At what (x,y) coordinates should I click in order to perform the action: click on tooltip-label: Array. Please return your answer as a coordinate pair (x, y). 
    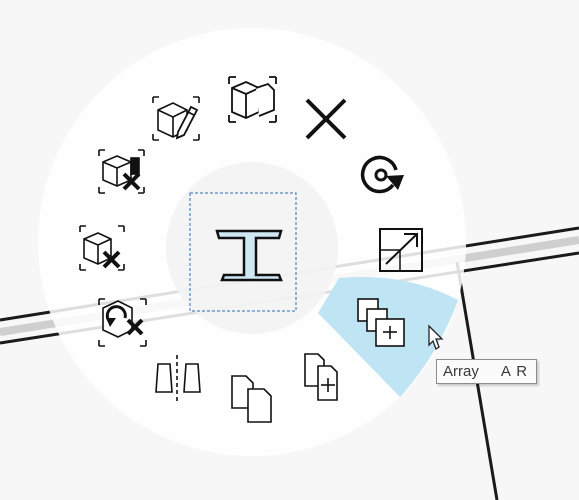
    Looking at the image, I should click on (461, 371).